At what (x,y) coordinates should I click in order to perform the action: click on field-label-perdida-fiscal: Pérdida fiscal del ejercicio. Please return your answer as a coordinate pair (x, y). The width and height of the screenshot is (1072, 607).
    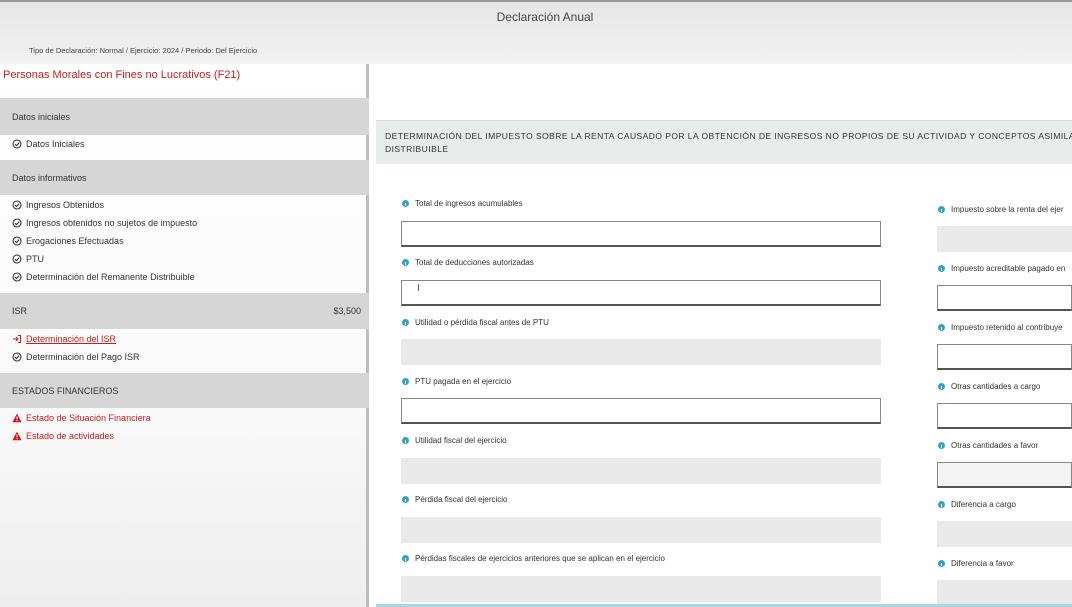
    Looking at the image, I should click on (455, 499).